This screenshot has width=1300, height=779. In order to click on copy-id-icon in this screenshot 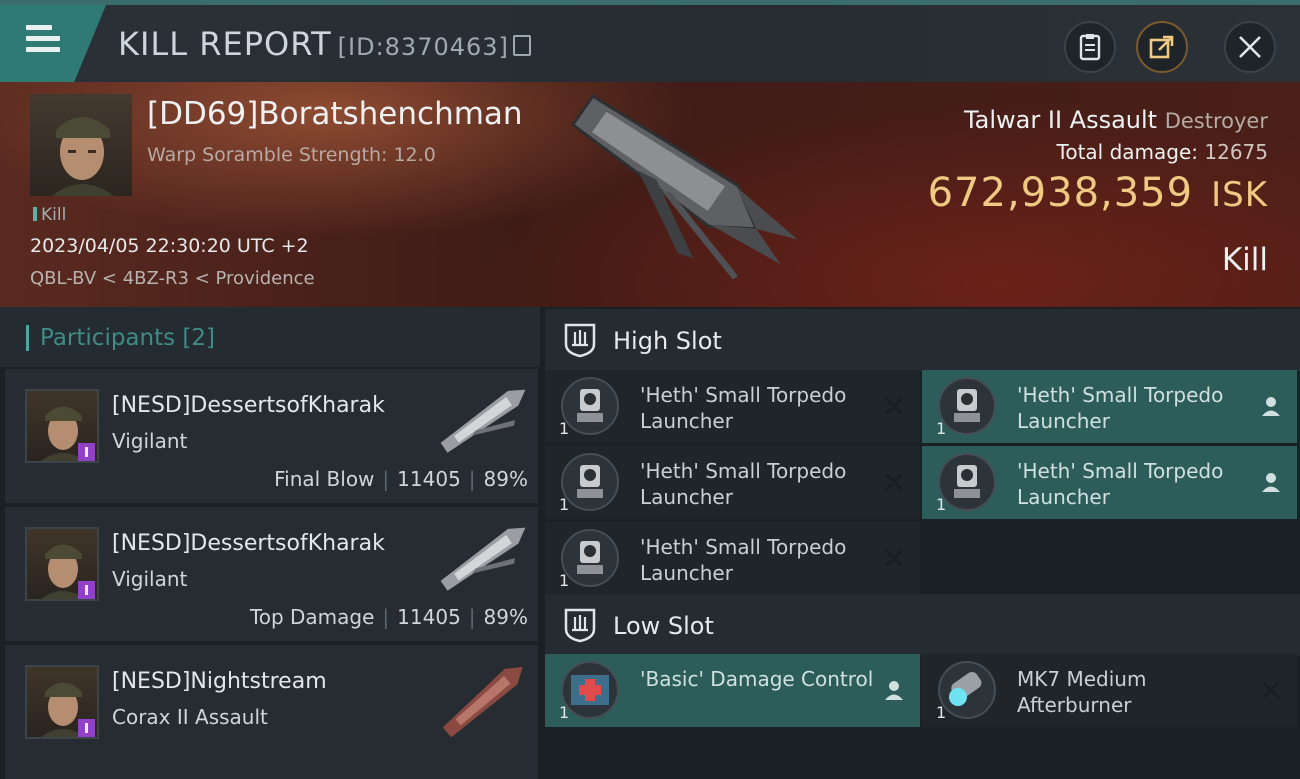, I will do `click(521, 45)`.